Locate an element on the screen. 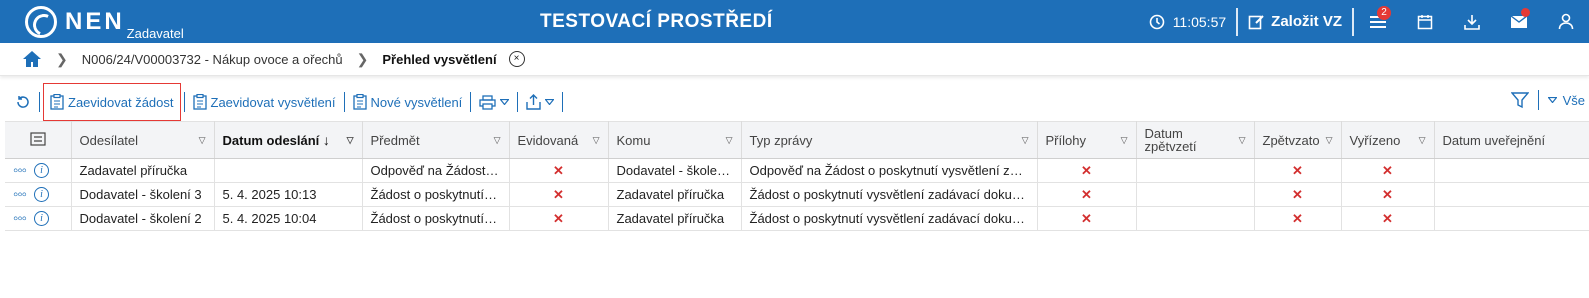 This screenshot has width=1589, height=298. refresh-button is located at coordinates (23, 102).